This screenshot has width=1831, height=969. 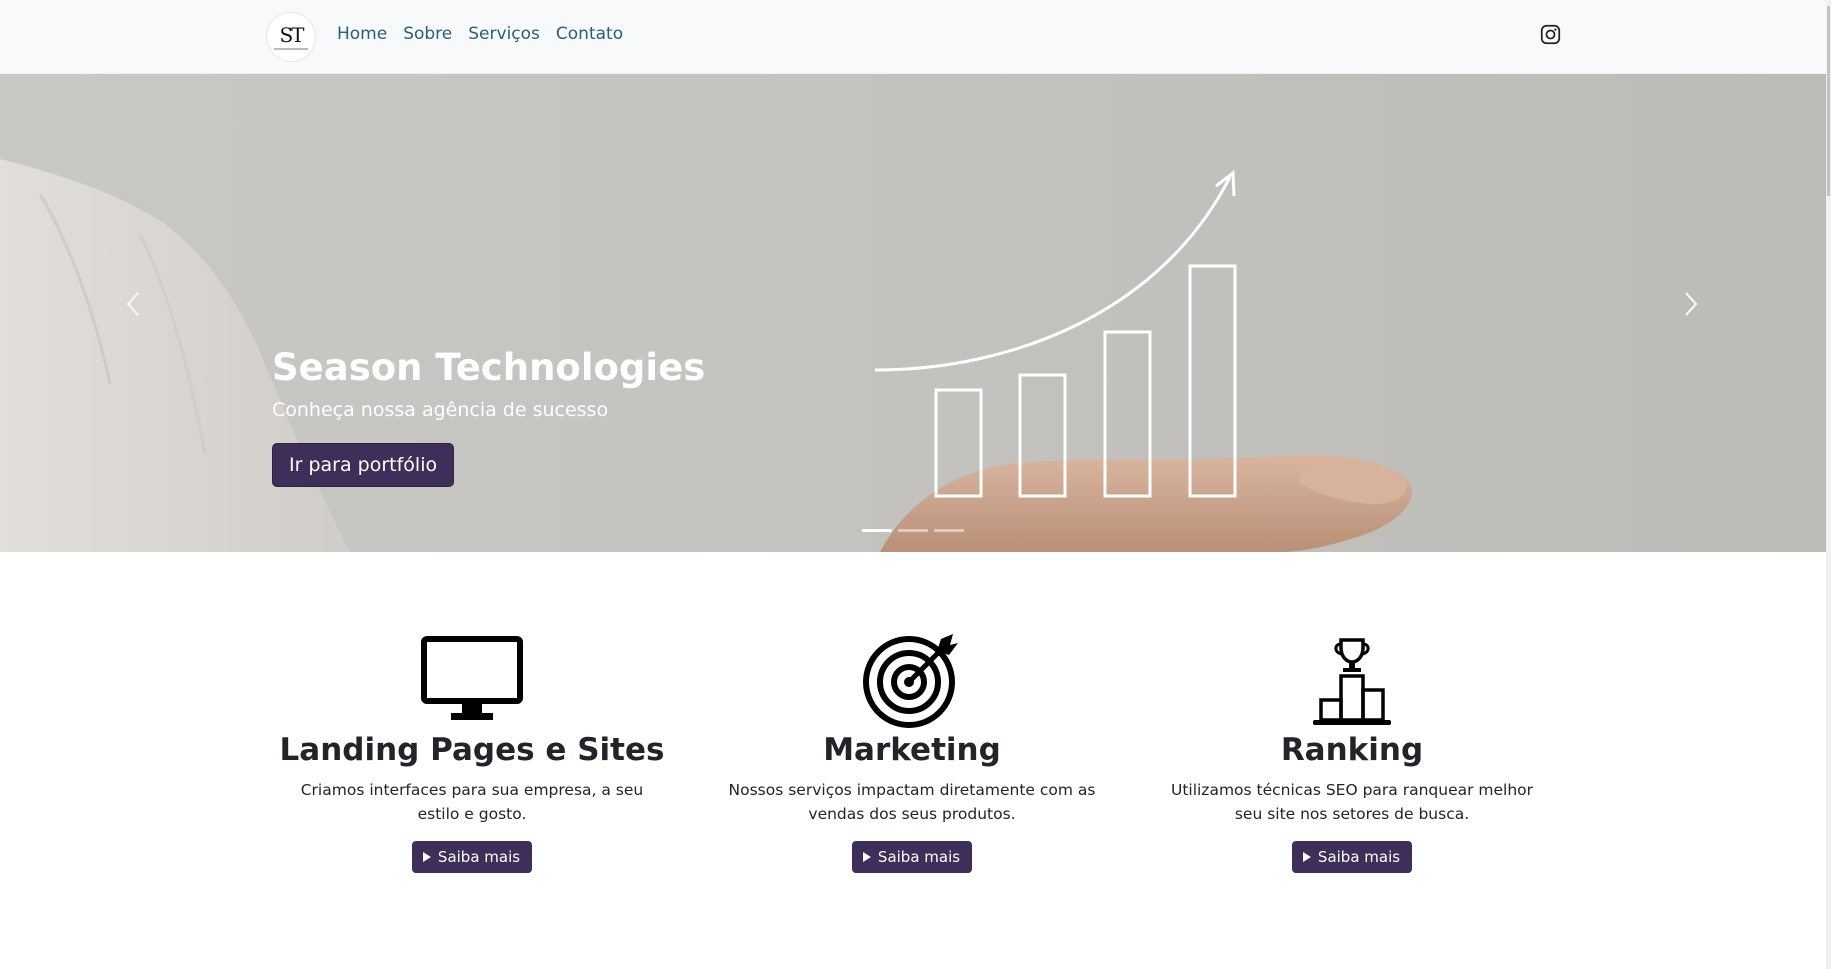 I want to click on service-title: Landing Pages e Sites, so click(x=472, y=750).